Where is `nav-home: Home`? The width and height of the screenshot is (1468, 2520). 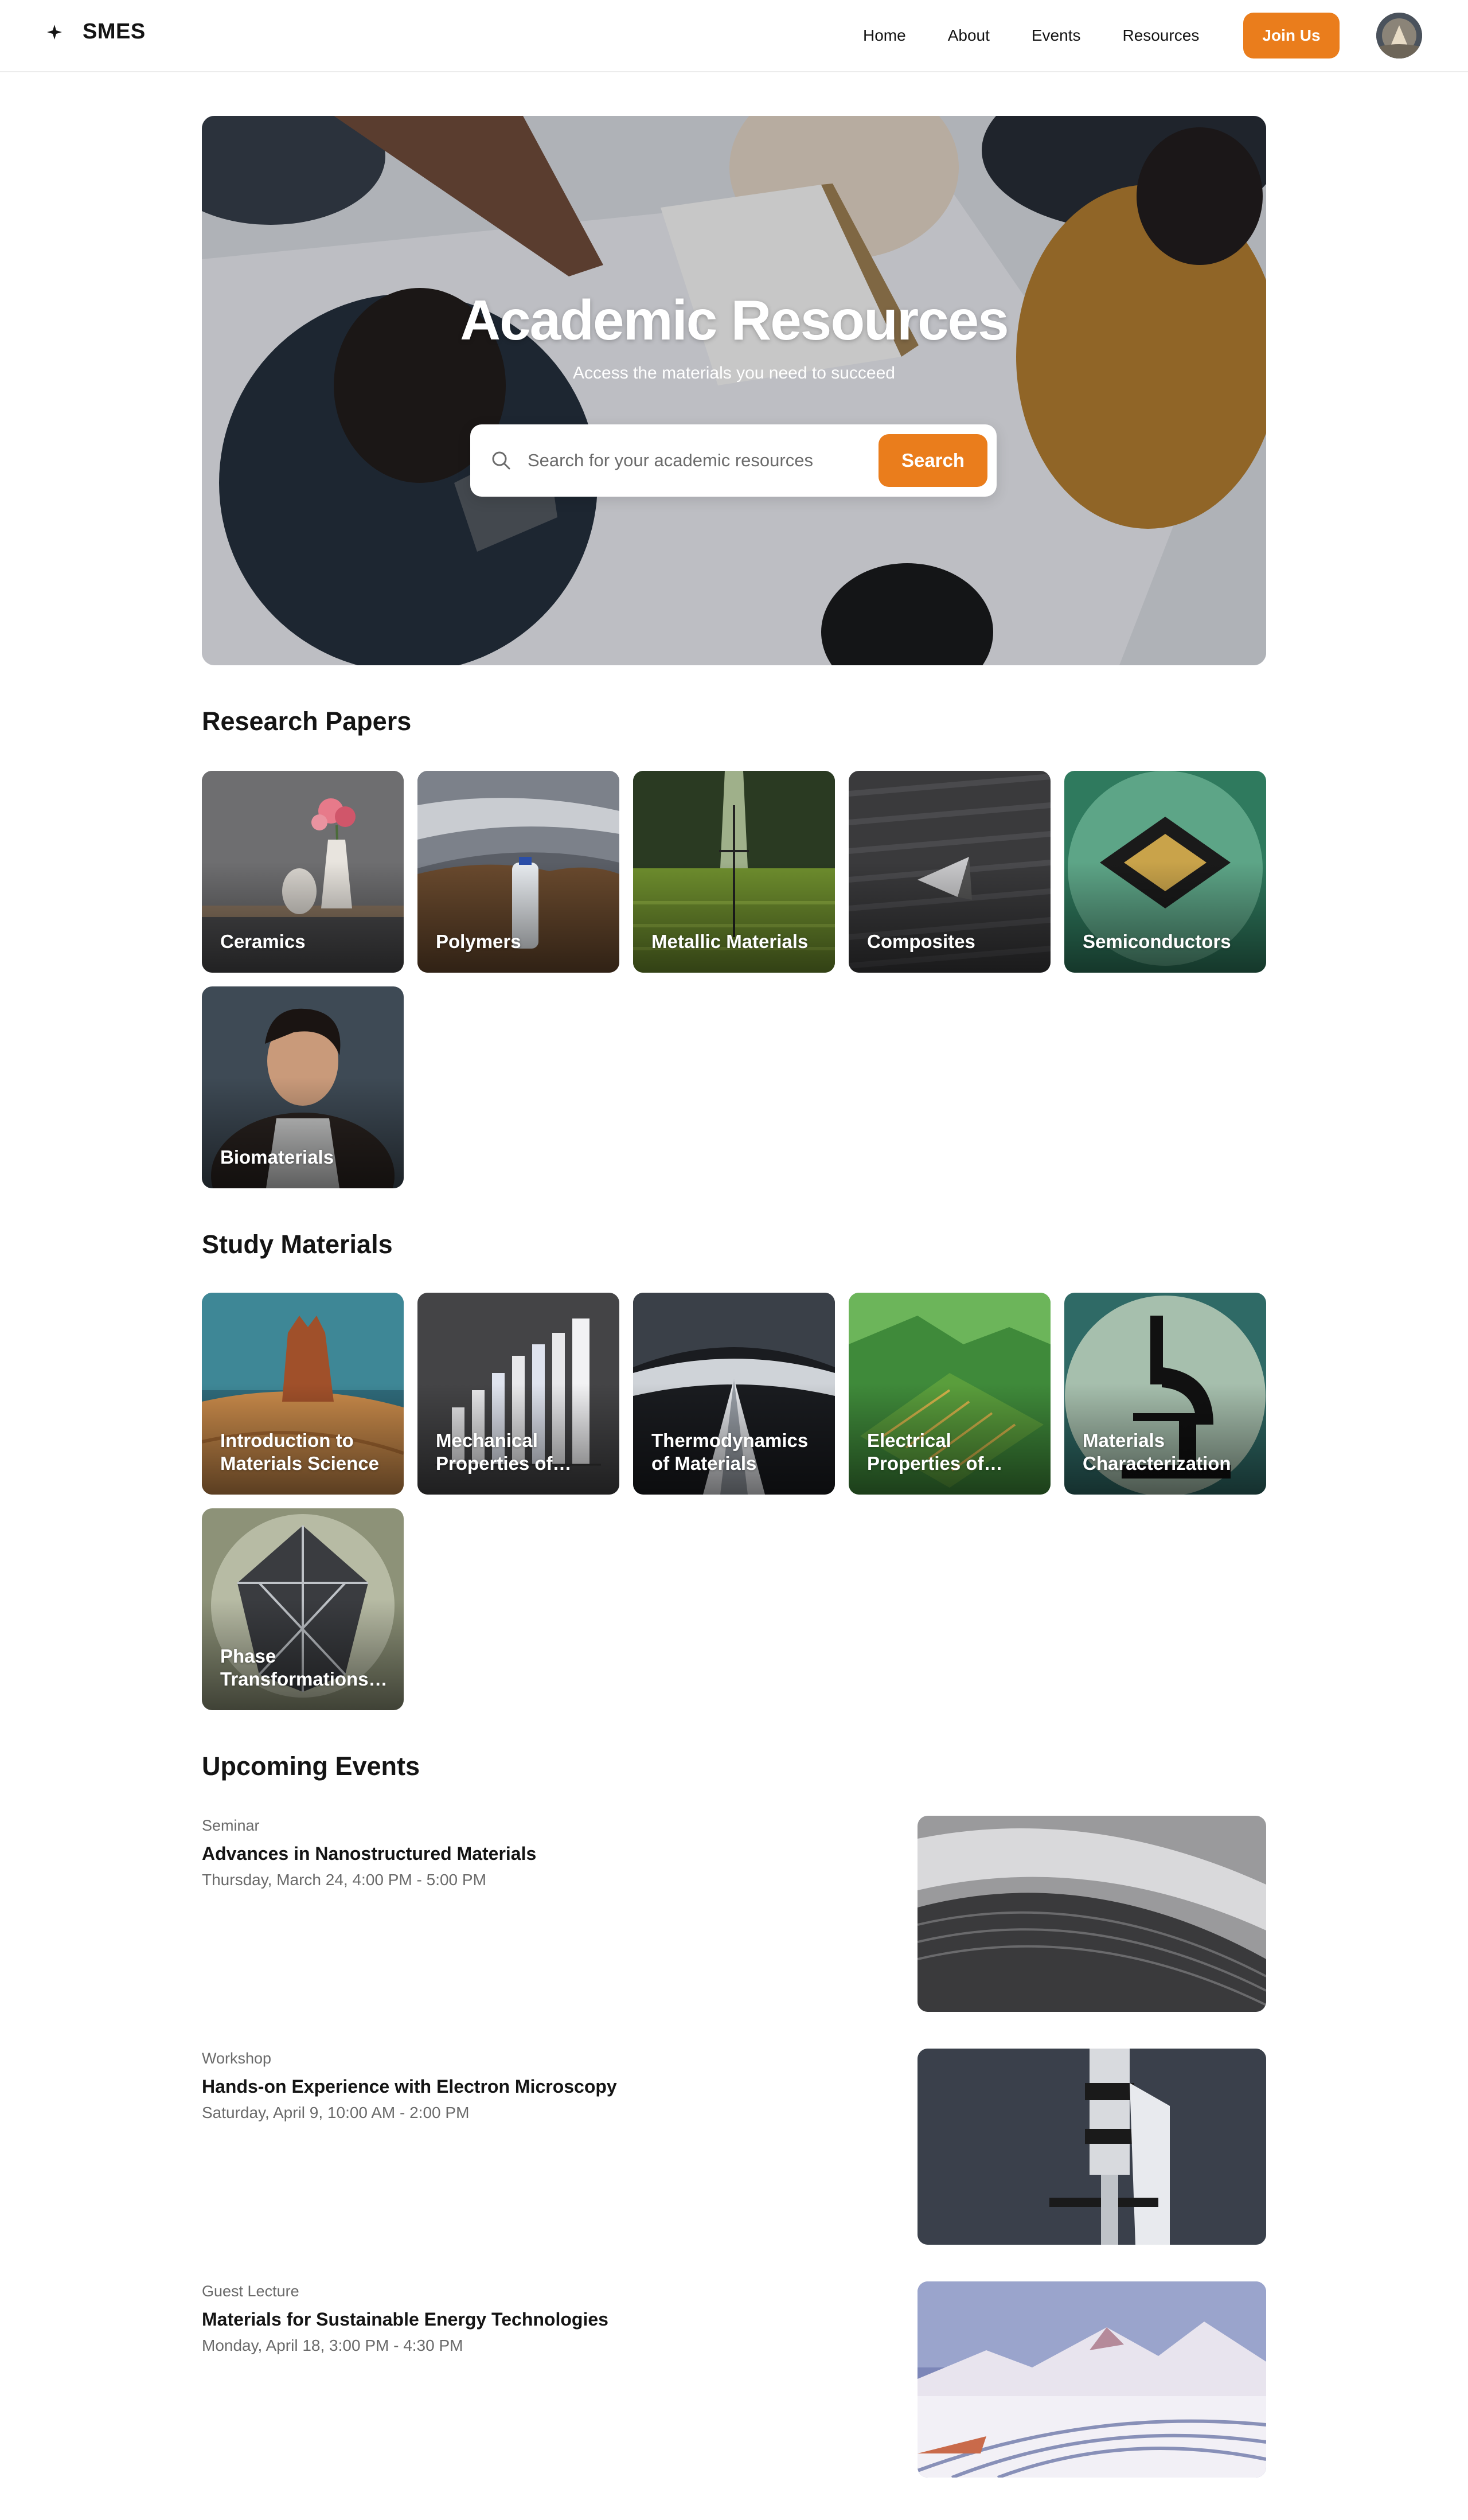 nav-home: Home is located at coordinates (884, 35).